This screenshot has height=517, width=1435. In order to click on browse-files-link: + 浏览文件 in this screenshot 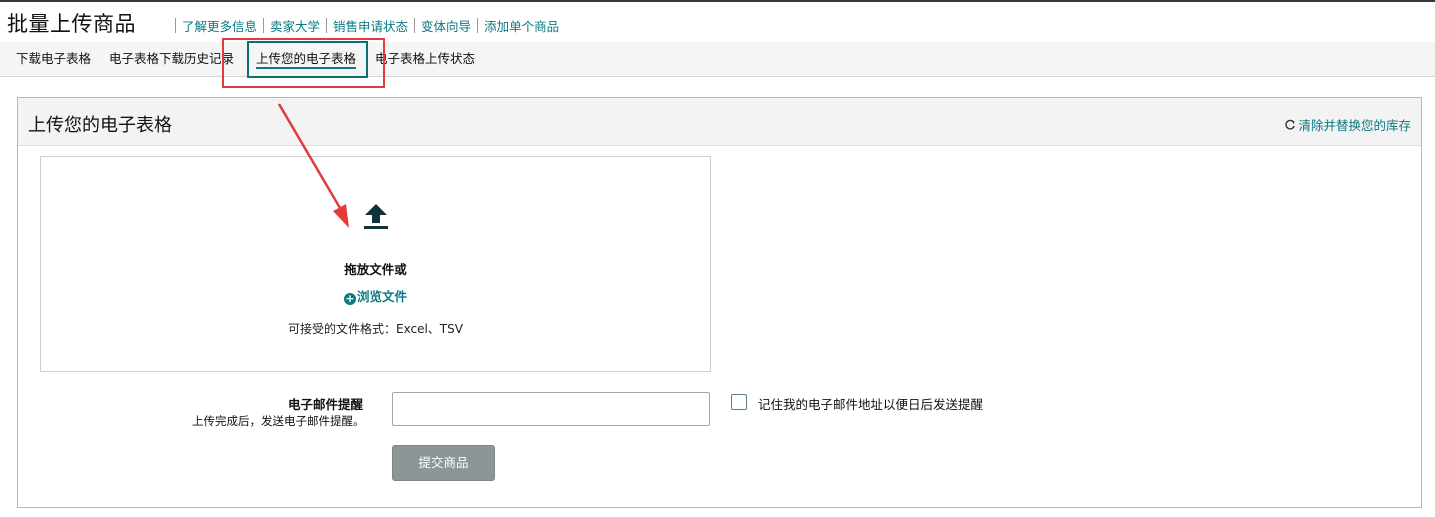, I will do `click(375, 295)`.